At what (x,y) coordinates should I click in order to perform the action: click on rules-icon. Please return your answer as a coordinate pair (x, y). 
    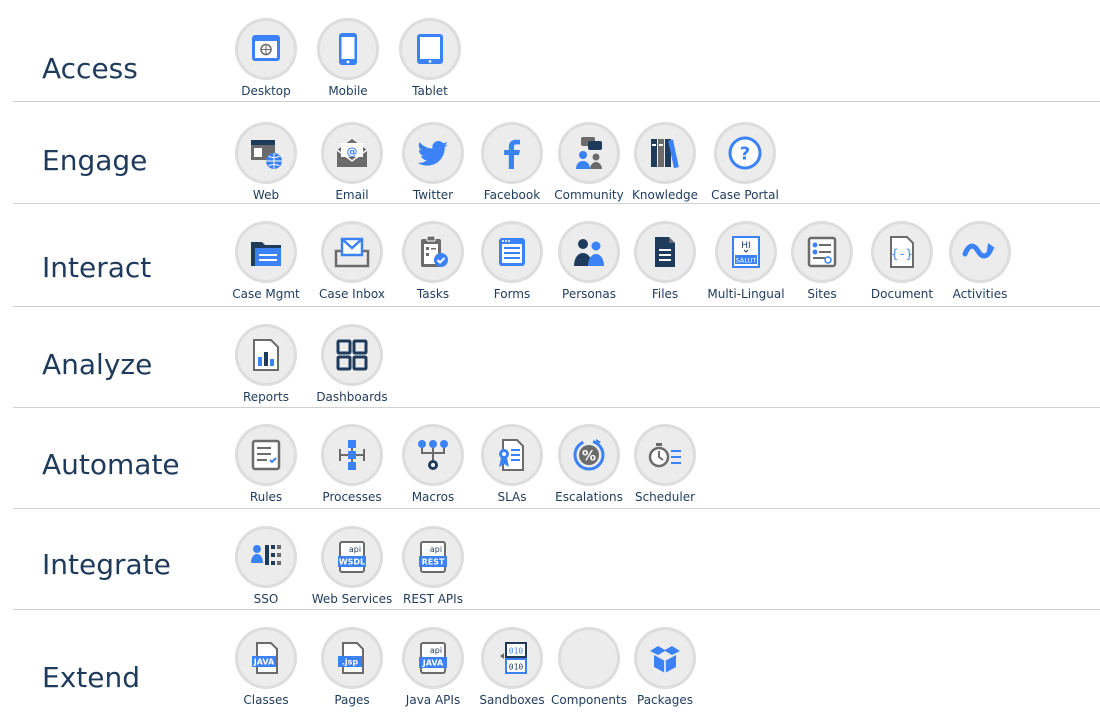
    Looking at the image, I should click on (266, 455).